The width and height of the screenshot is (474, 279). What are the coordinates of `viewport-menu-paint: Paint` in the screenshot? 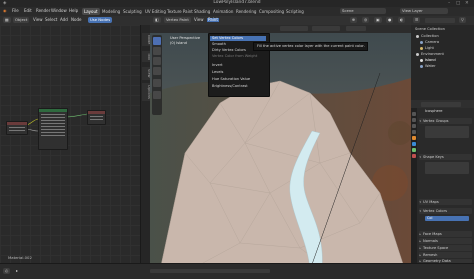 It's located at (213, 20).